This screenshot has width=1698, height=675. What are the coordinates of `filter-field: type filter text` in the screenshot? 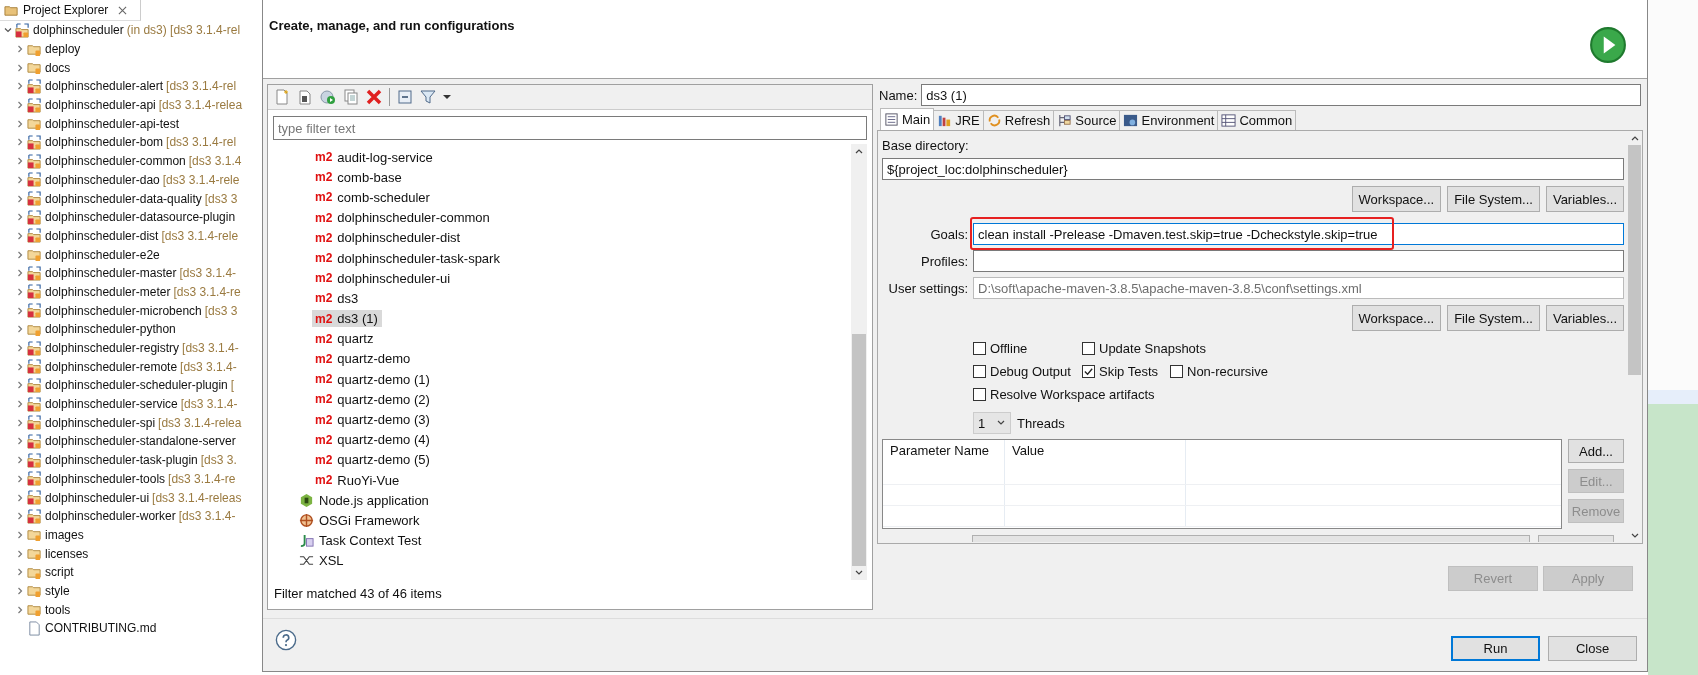 It's located at (570, 128).